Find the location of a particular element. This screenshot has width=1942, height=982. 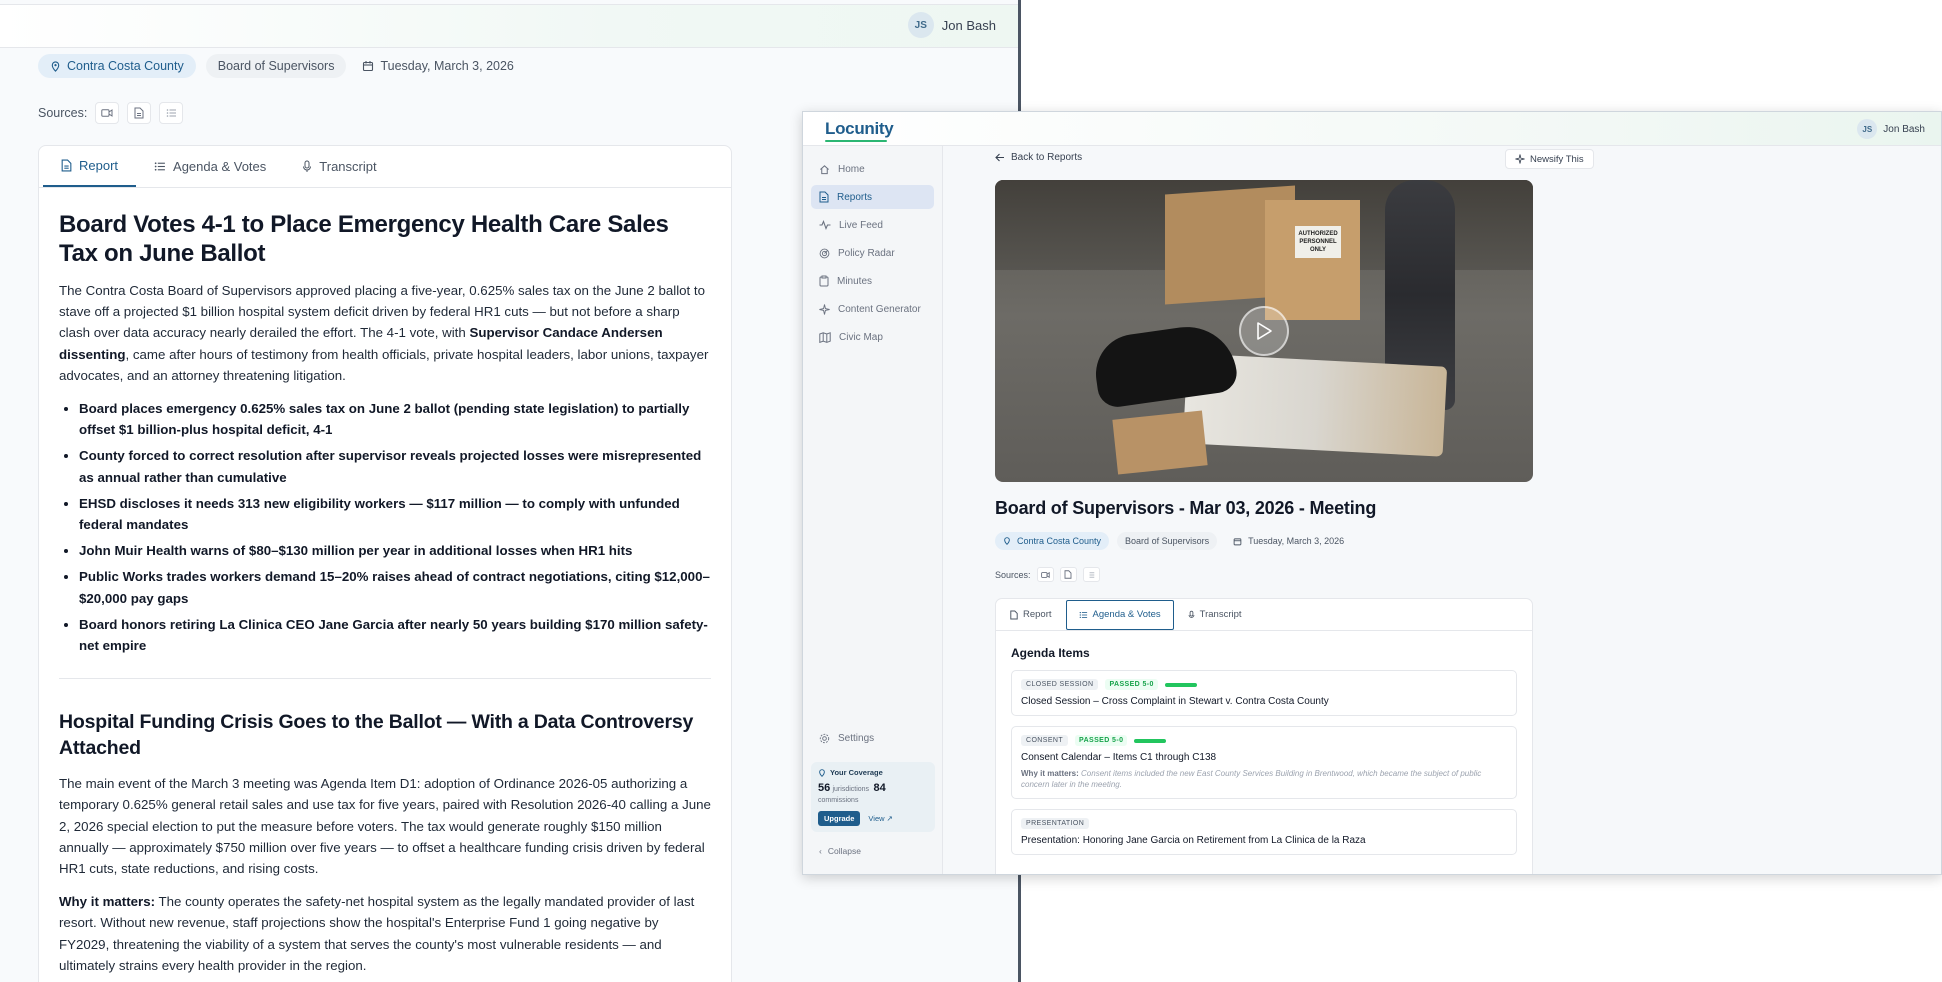

video-icon is located at coordinates (107, 113).